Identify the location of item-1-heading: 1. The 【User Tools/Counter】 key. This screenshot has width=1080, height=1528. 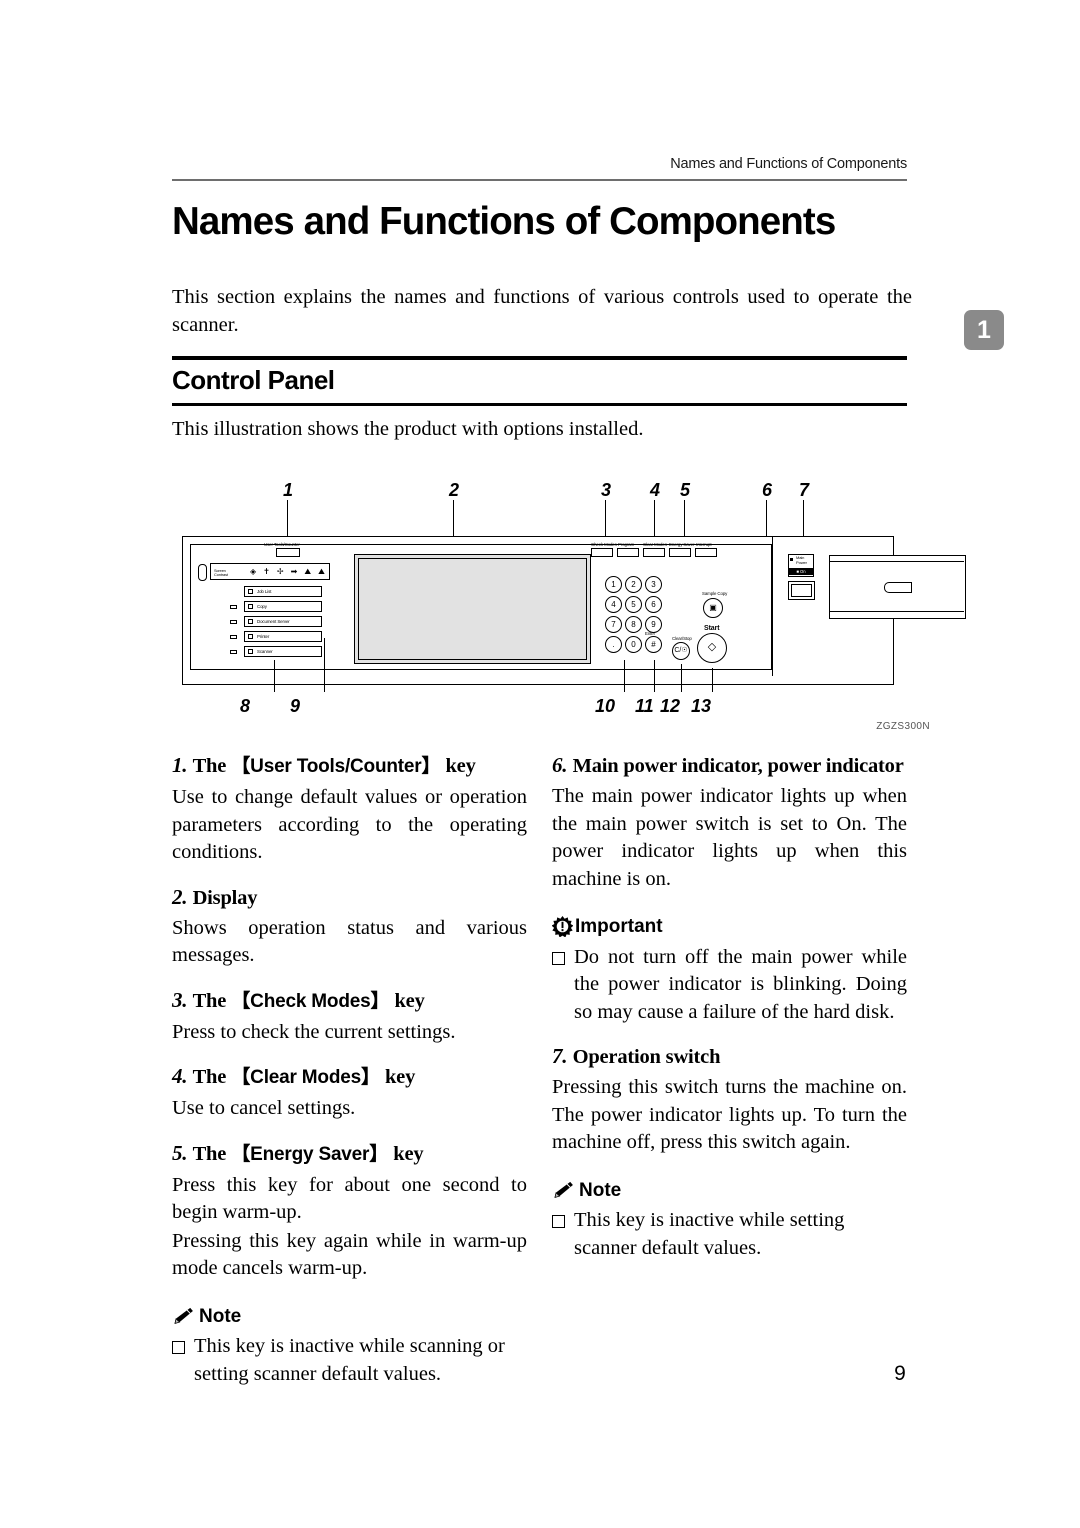
(349, 766).